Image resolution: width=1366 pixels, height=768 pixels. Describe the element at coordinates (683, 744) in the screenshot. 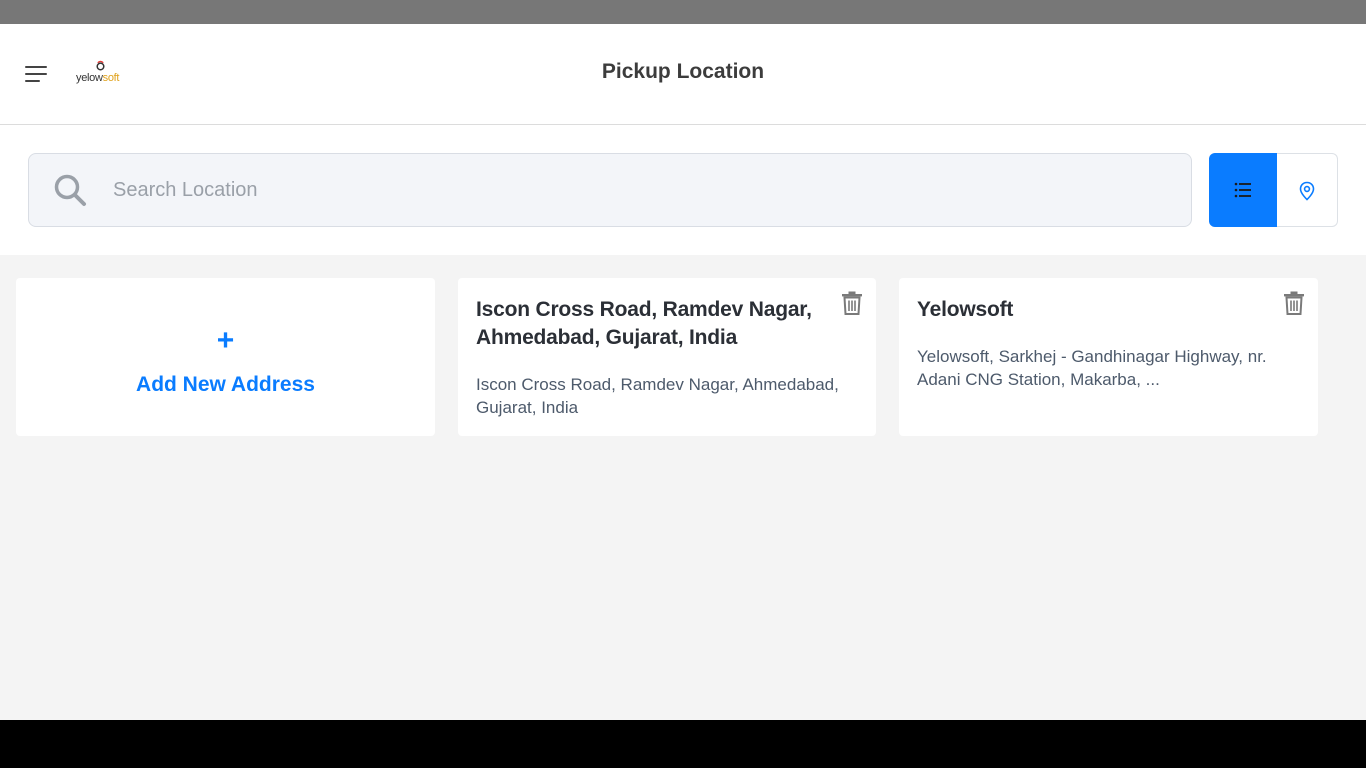

I see `system-navigation-bar` at that location.